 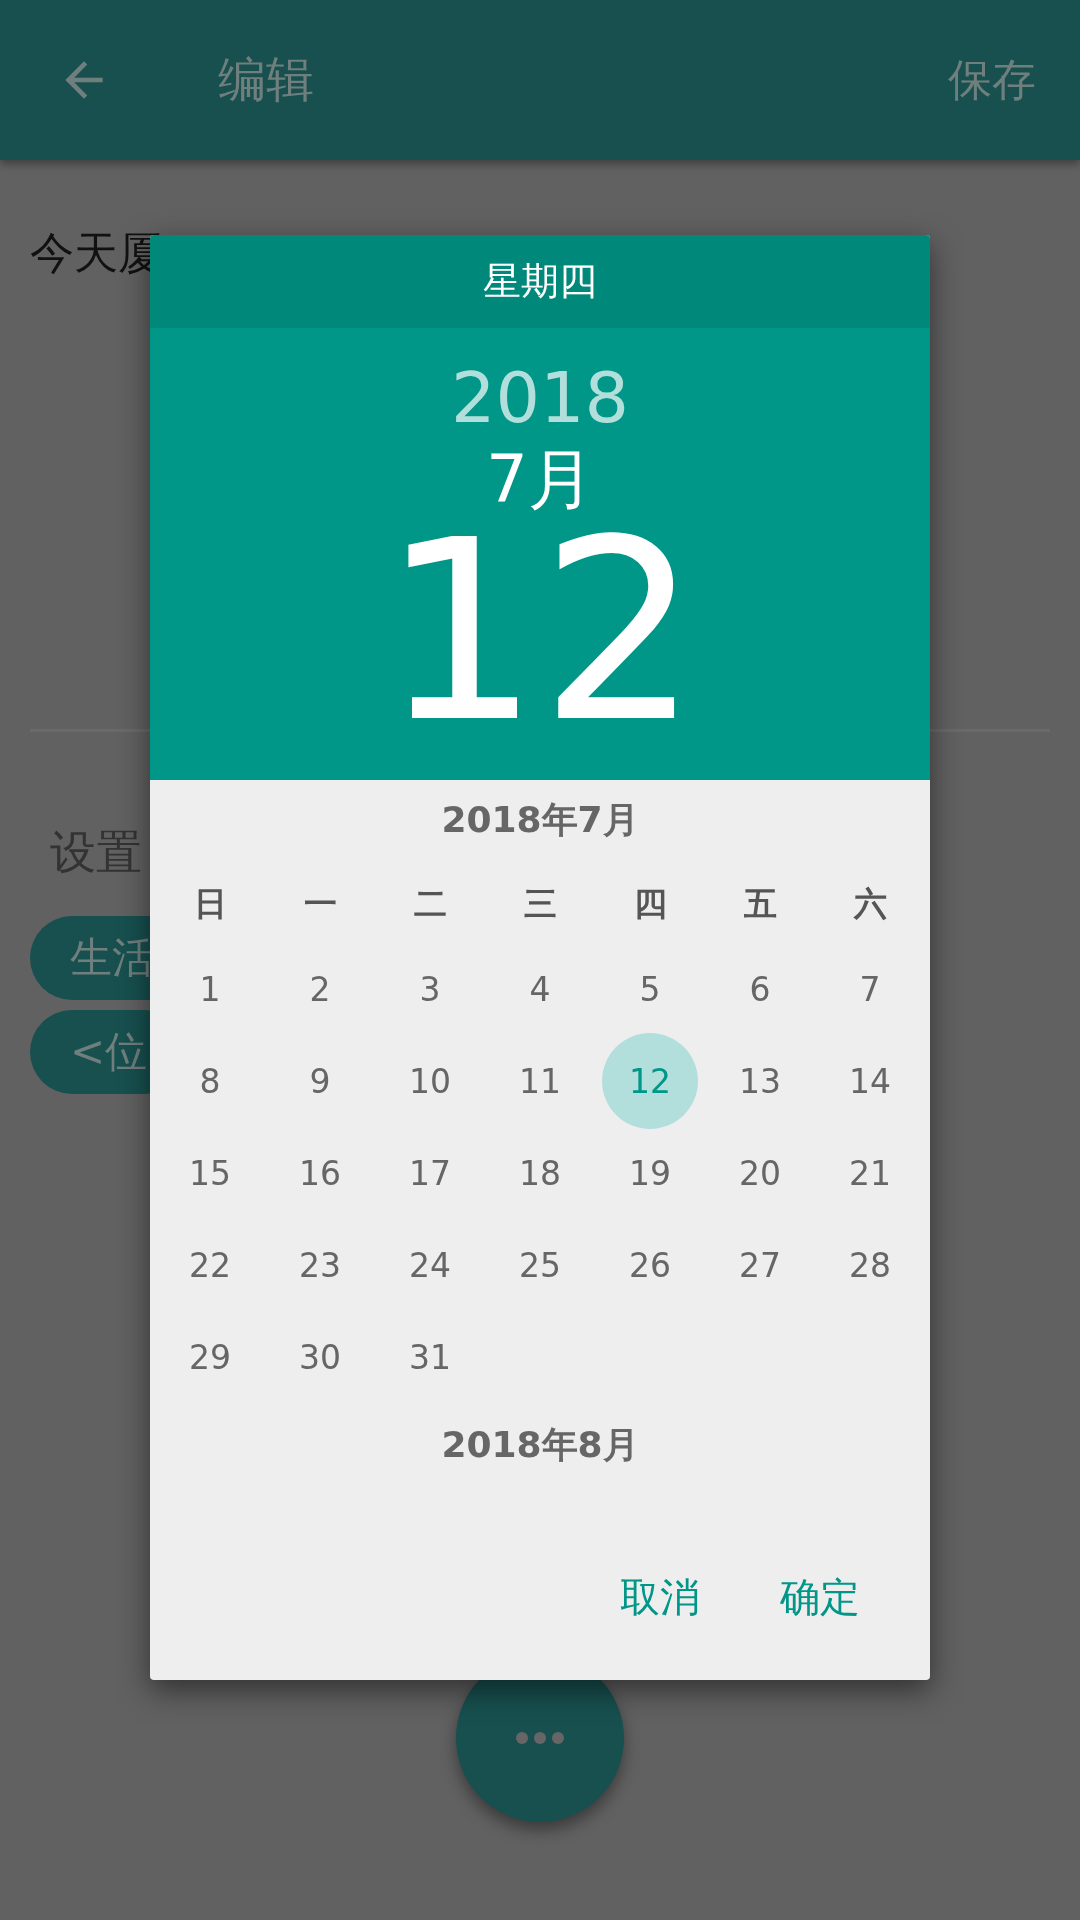 I want to click on month-title: 2018年8月, so click(x=540, y=1445).